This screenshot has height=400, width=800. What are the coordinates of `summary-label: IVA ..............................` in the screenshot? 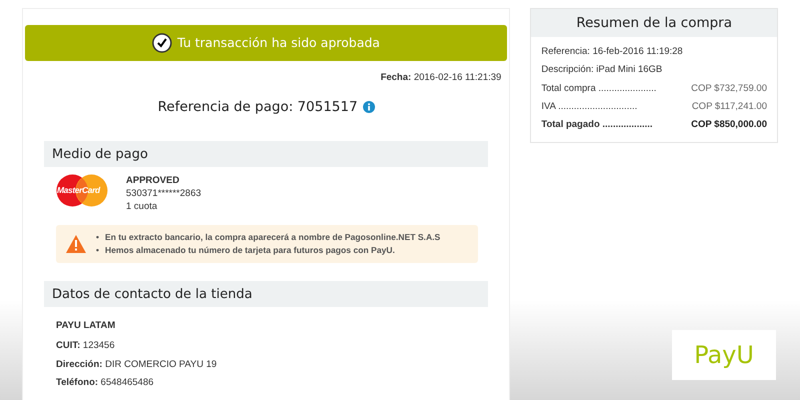 It's located at (589, 107).